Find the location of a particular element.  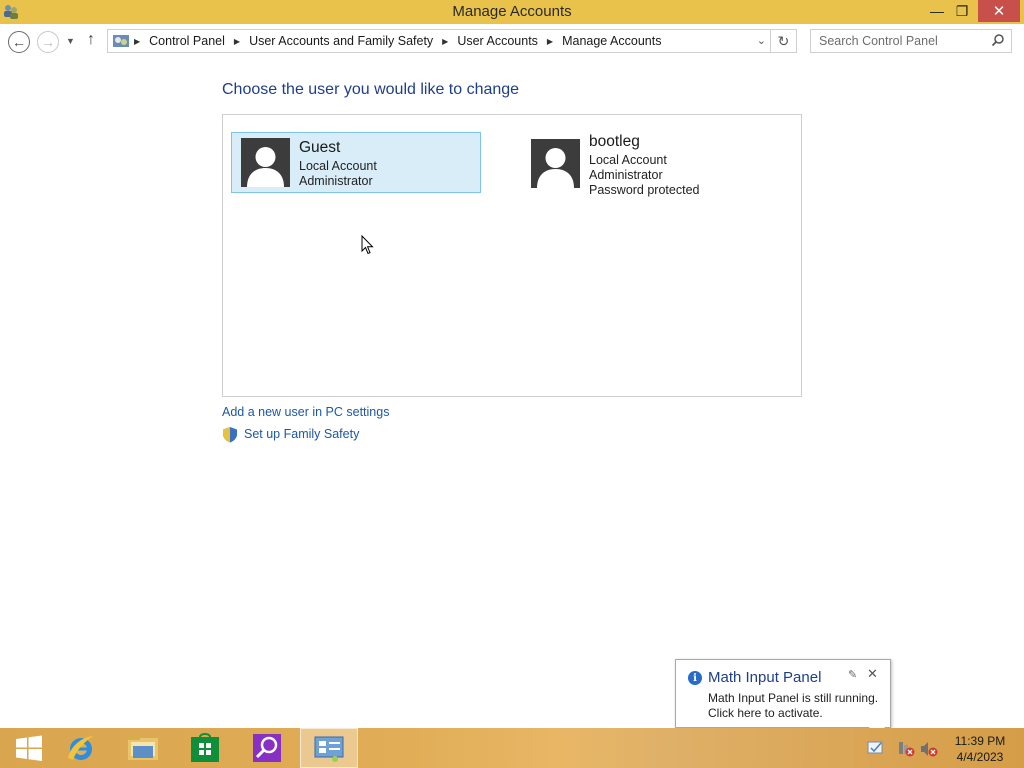

magnifier-app-icon is located at coordinates (267, 748).